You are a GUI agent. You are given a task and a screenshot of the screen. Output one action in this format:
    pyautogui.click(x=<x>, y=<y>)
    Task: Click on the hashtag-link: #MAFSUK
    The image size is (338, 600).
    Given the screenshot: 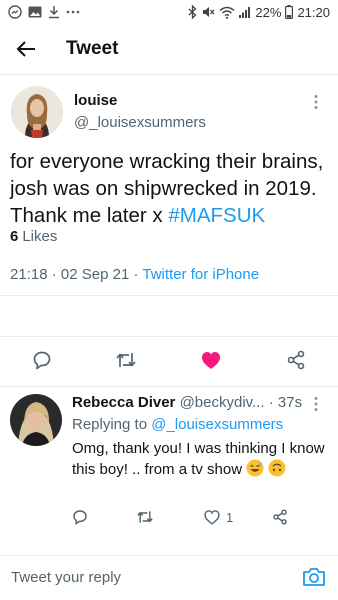 What is the action you would take?
    pyautogui.click(x=216, y=215)
    